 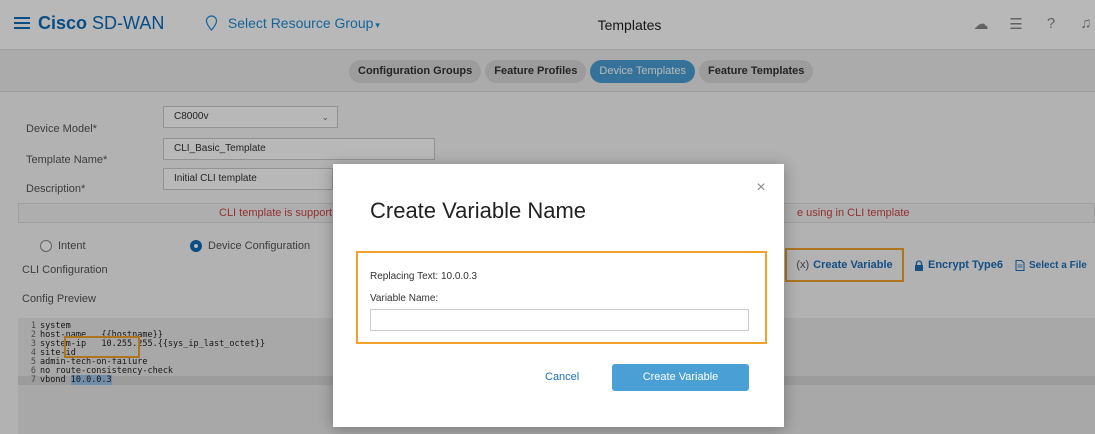 I want to click on variable-name-label: Variable Name:, so click(x=404, y=298).